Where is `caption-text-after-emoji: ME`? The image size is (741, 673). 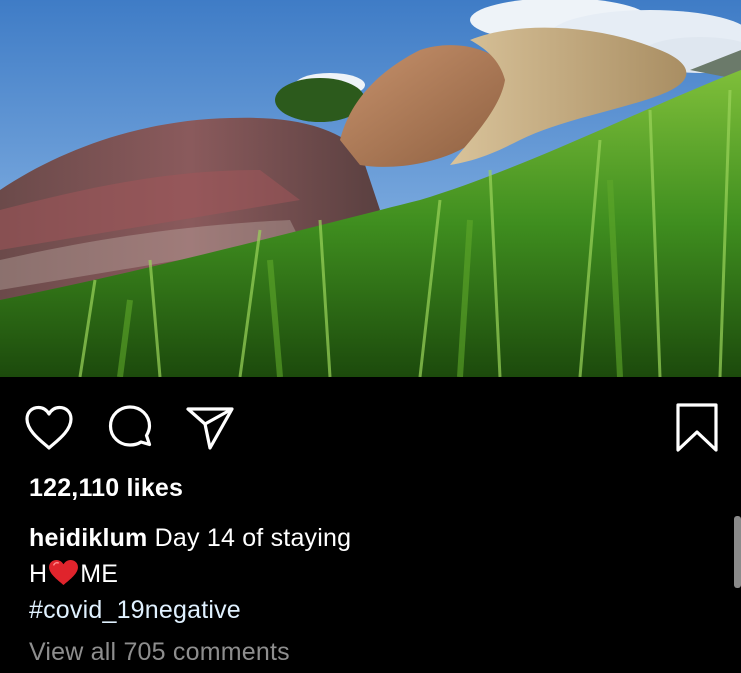 caption-text-after-emoji: ME is located at coordinates (99, 574).